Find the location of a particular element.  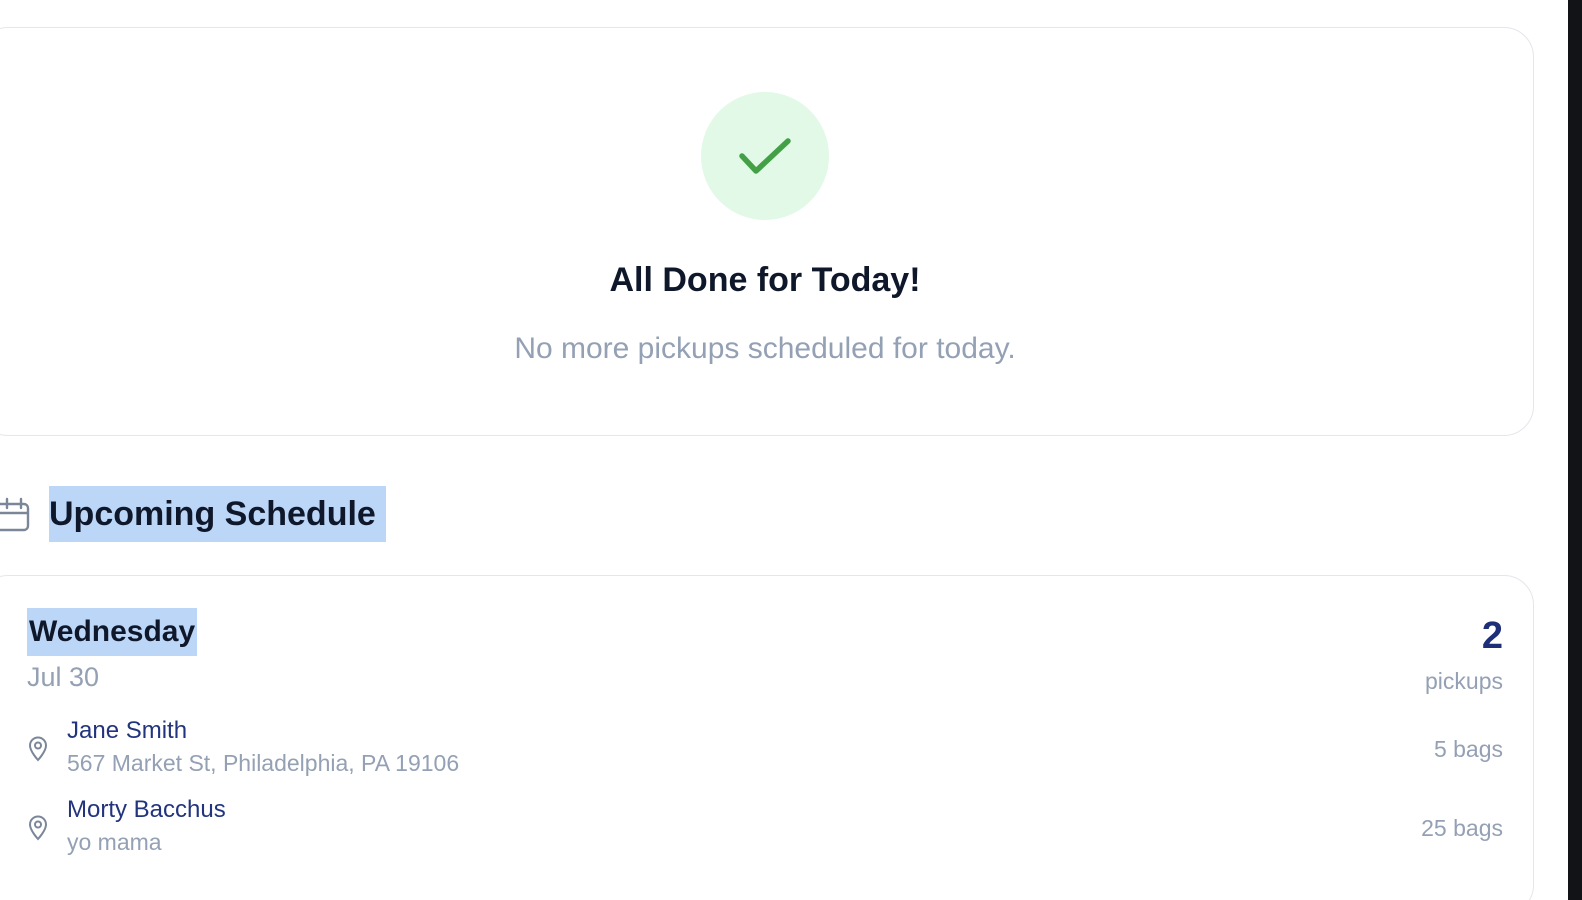

calendar-icon is located at coordinates (15, 514).